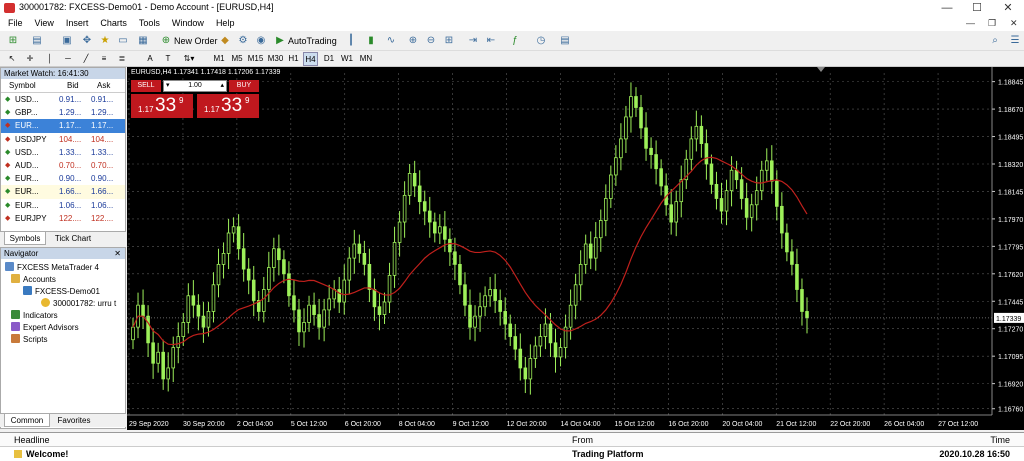  Describe the element at coordinates (32, 440) in the screenshot. I see `headline-column-header: Headline` at that location.